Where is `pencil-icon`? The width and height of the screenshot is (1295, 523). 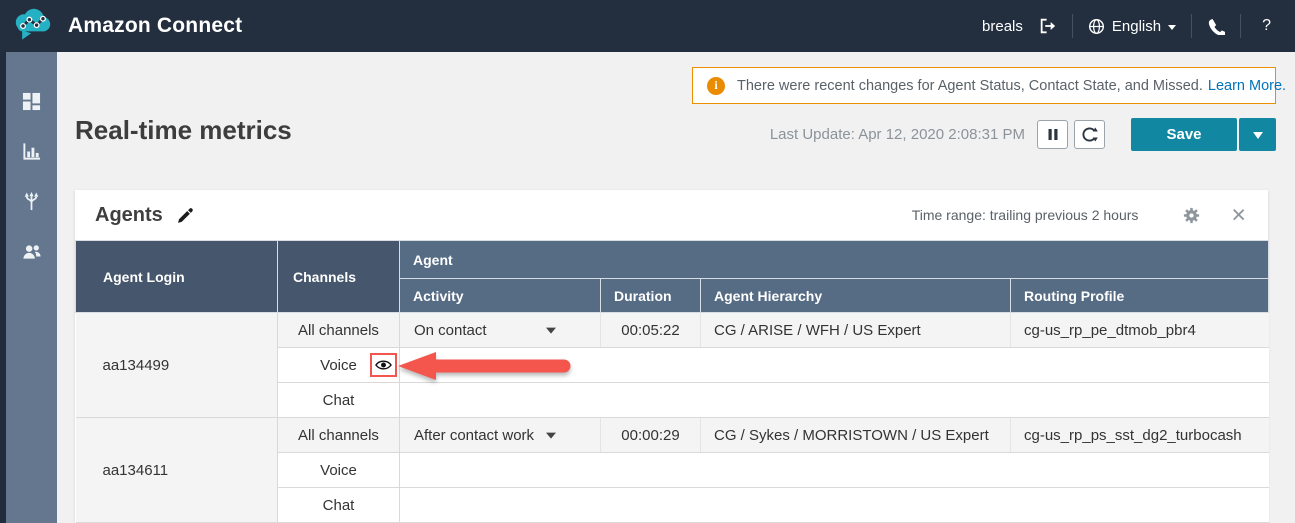
pencil-icon is located at coordinates (185, 215).